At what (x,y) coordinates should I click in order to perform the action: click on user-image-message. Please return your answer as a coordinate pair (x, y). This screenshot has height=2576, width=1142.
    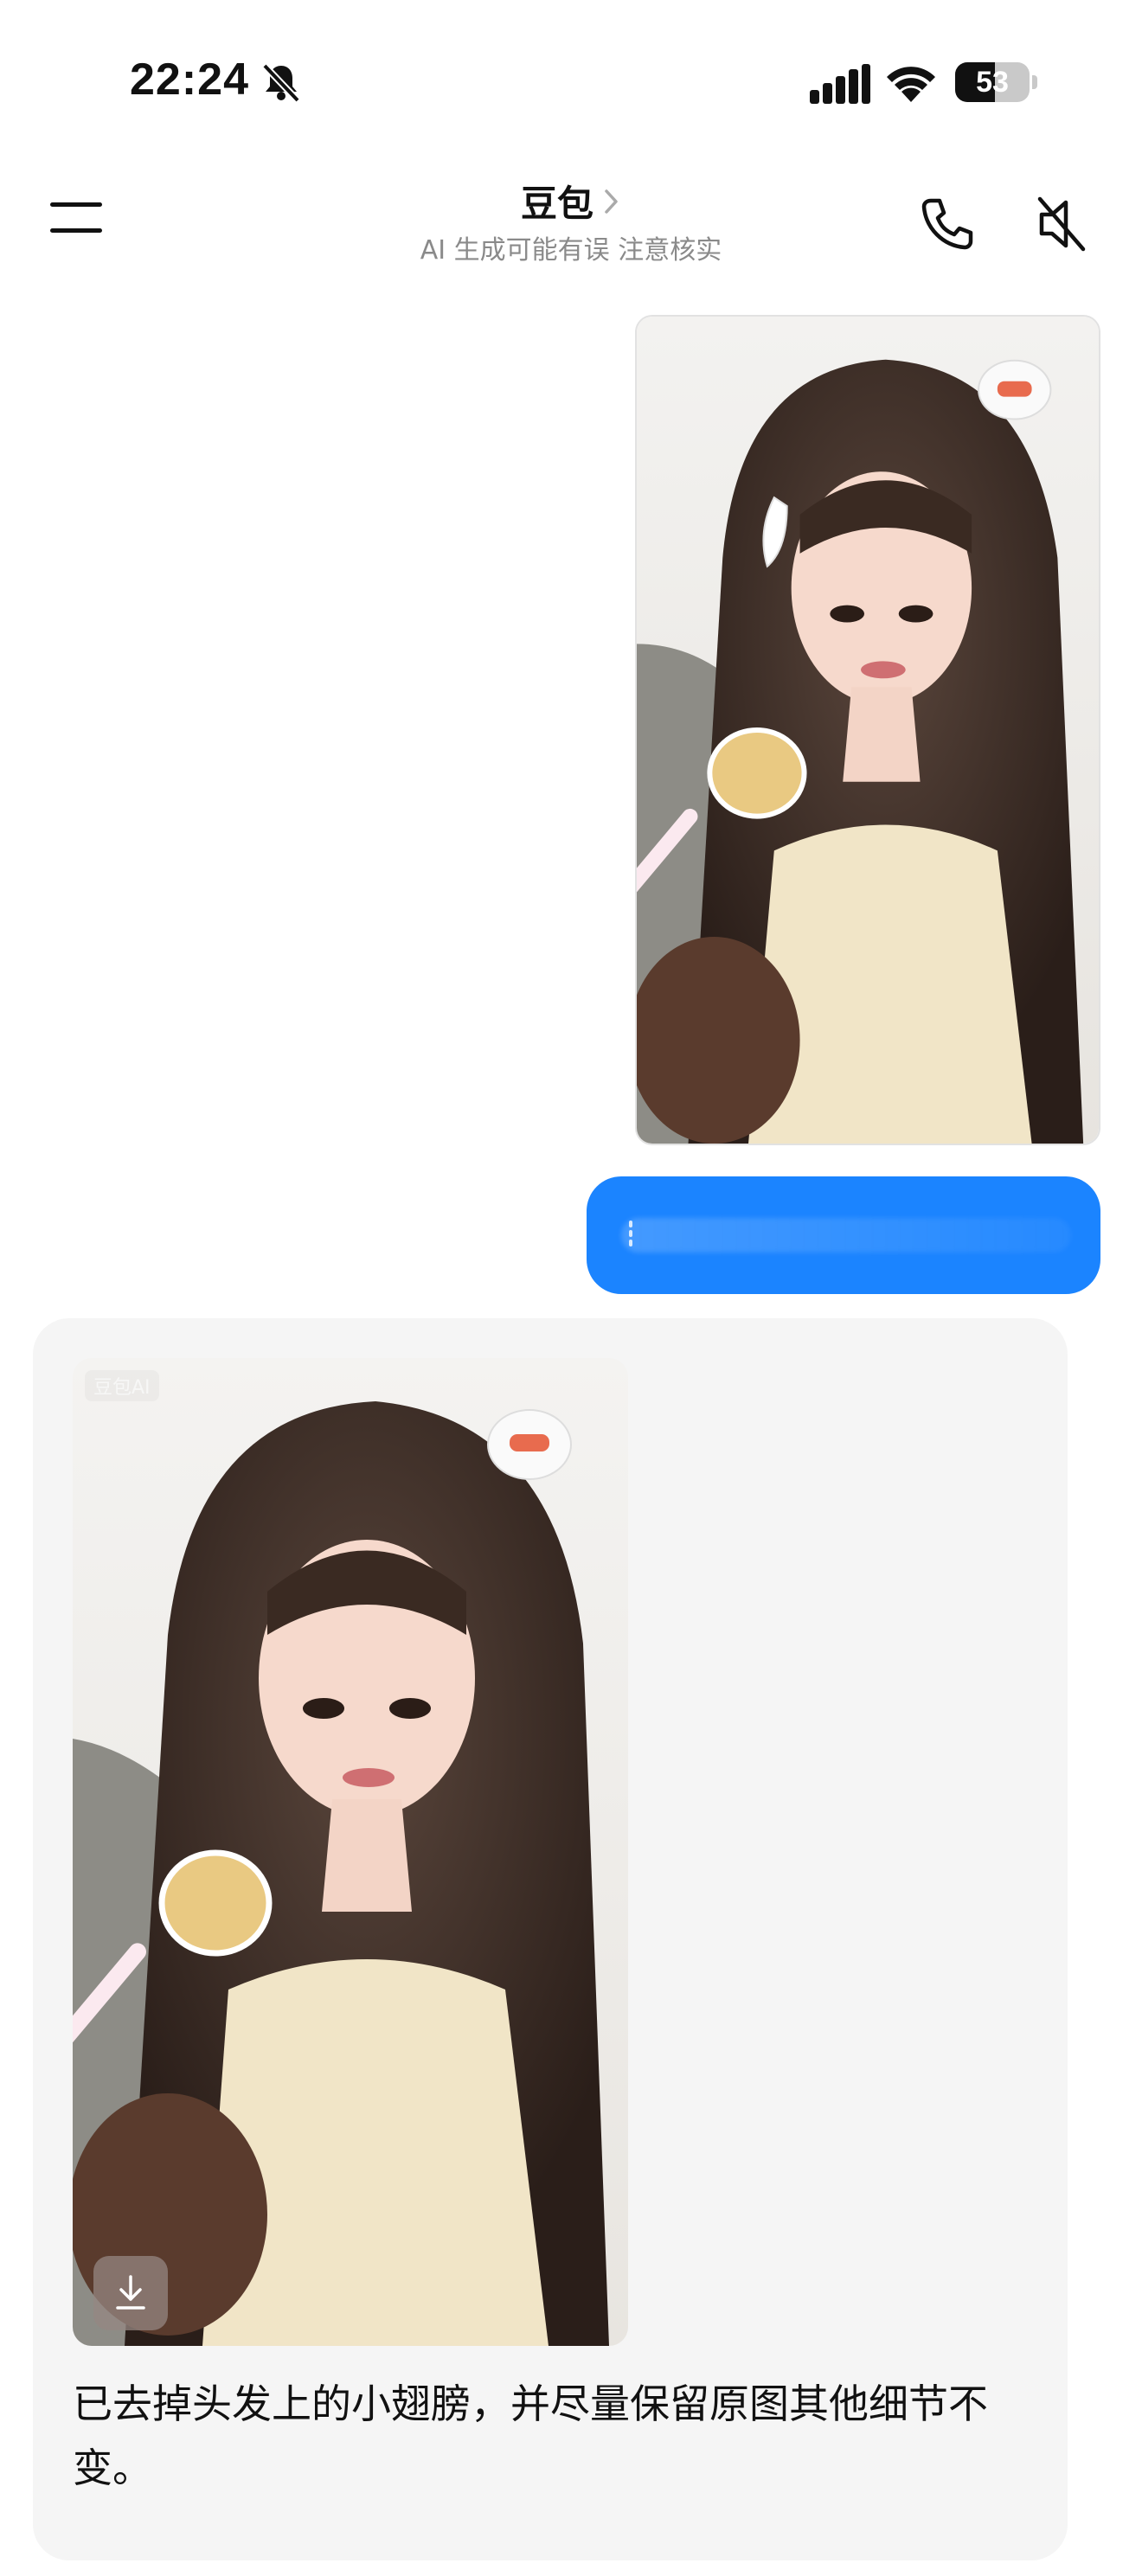
    Looking at the image, I should click on (867, 730).